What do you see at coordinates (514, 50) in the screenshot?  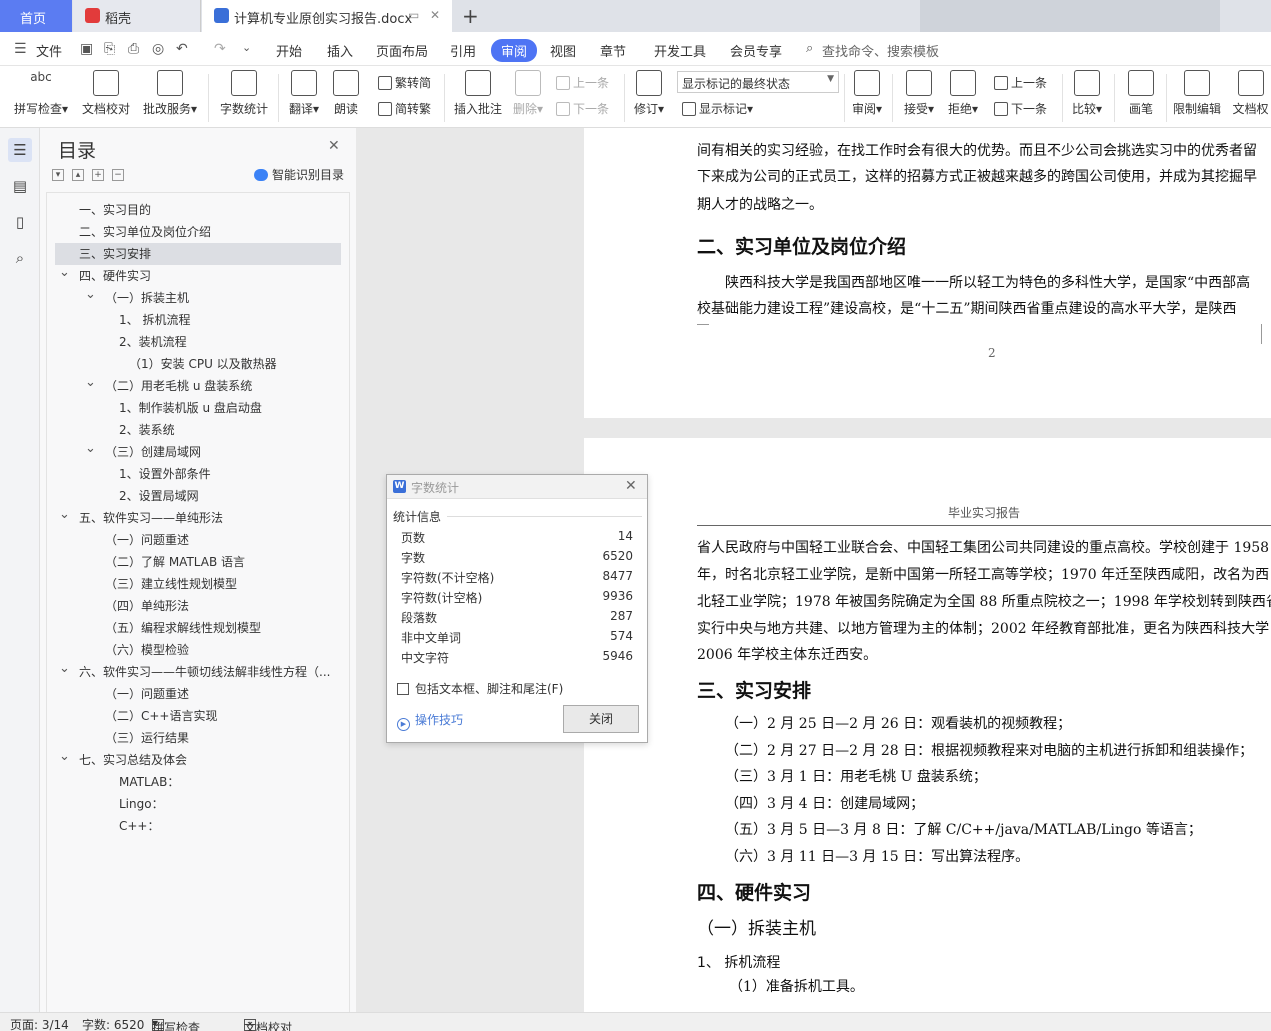 I see `menu-review: 审阅` at bounding box center [514, 50].